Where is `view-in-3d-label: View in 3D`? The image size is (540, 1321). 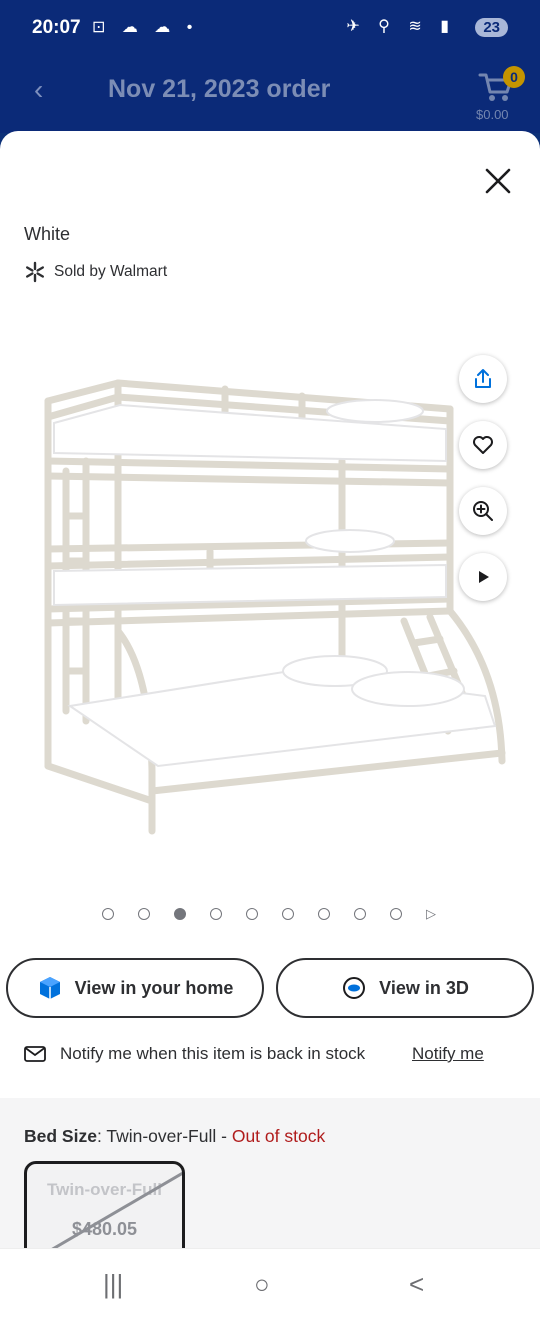
view-in-3d-label: View in 3D is located at coordinates (424, 987).